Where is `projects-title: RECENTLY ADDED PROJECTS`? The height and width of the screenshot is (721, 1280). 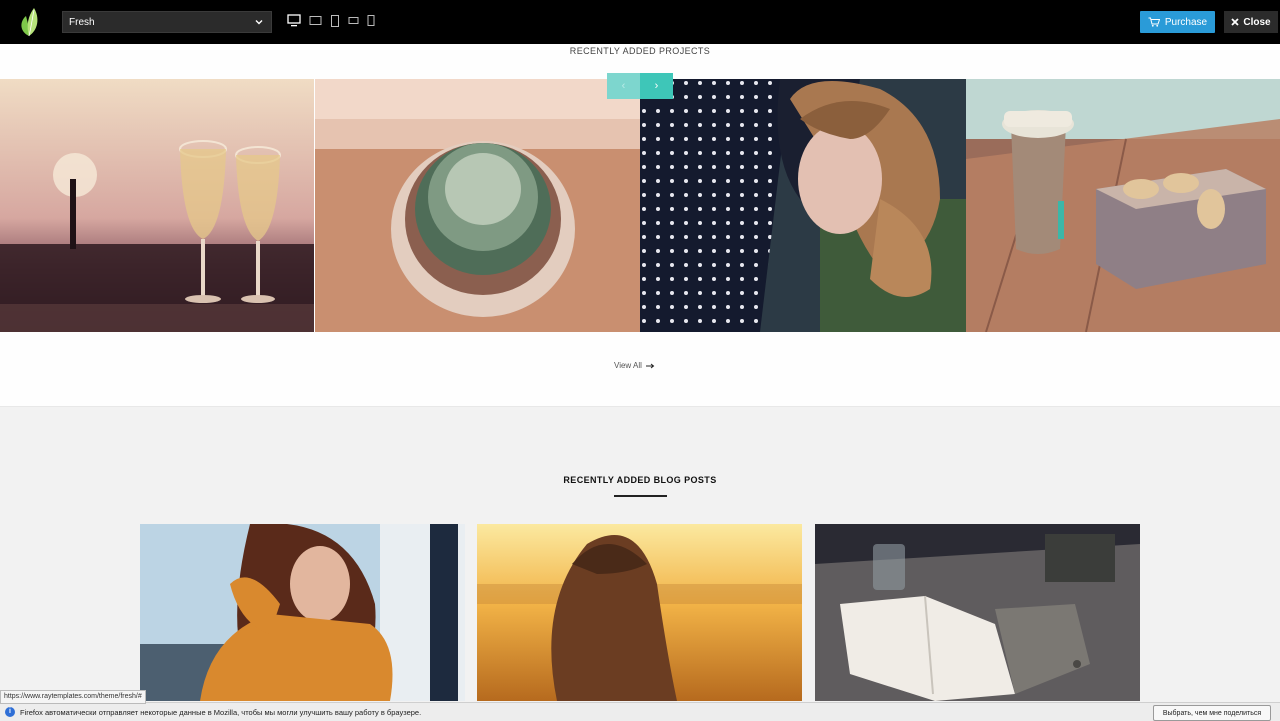
projects-title: RECENTLY ADDED PROJECTS is located at coordinates (640, 51).